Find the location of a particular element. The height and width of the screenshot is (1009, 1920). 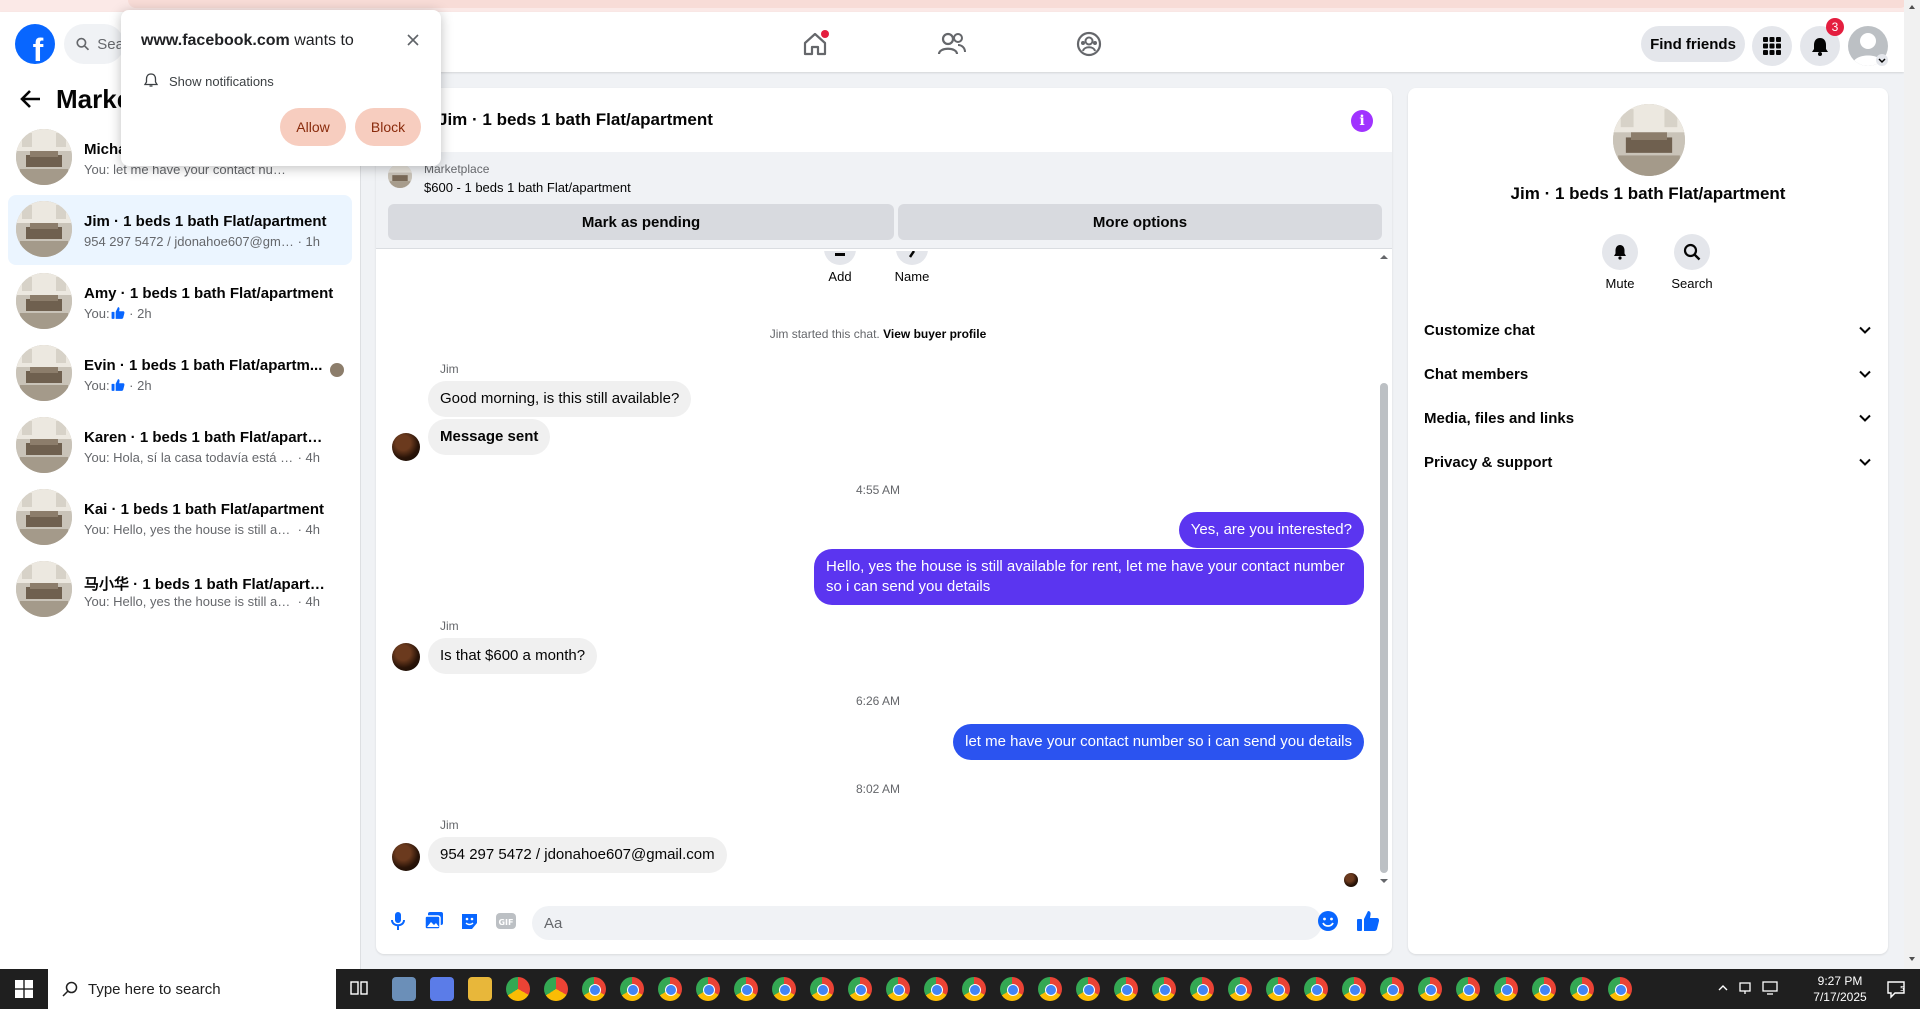

menu-button is located at coordinates (1772, 46).